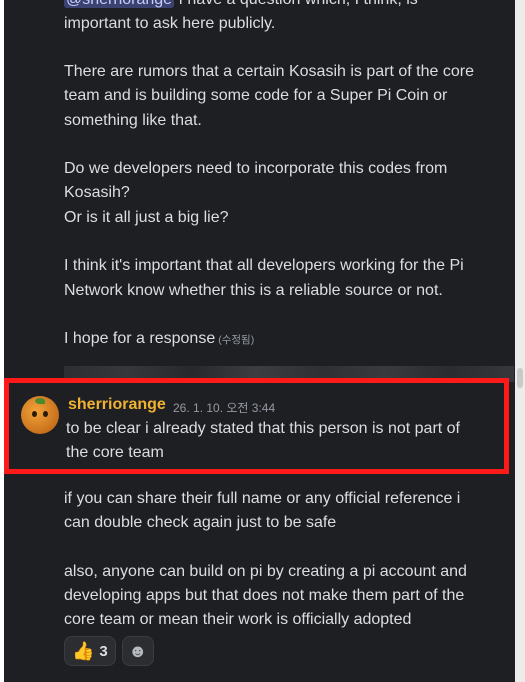 This screenshot has width=525, height=682. Describe the element at coordinates (140, 338) in the screenshot. I see `message-text: I hope for a response` at that location.